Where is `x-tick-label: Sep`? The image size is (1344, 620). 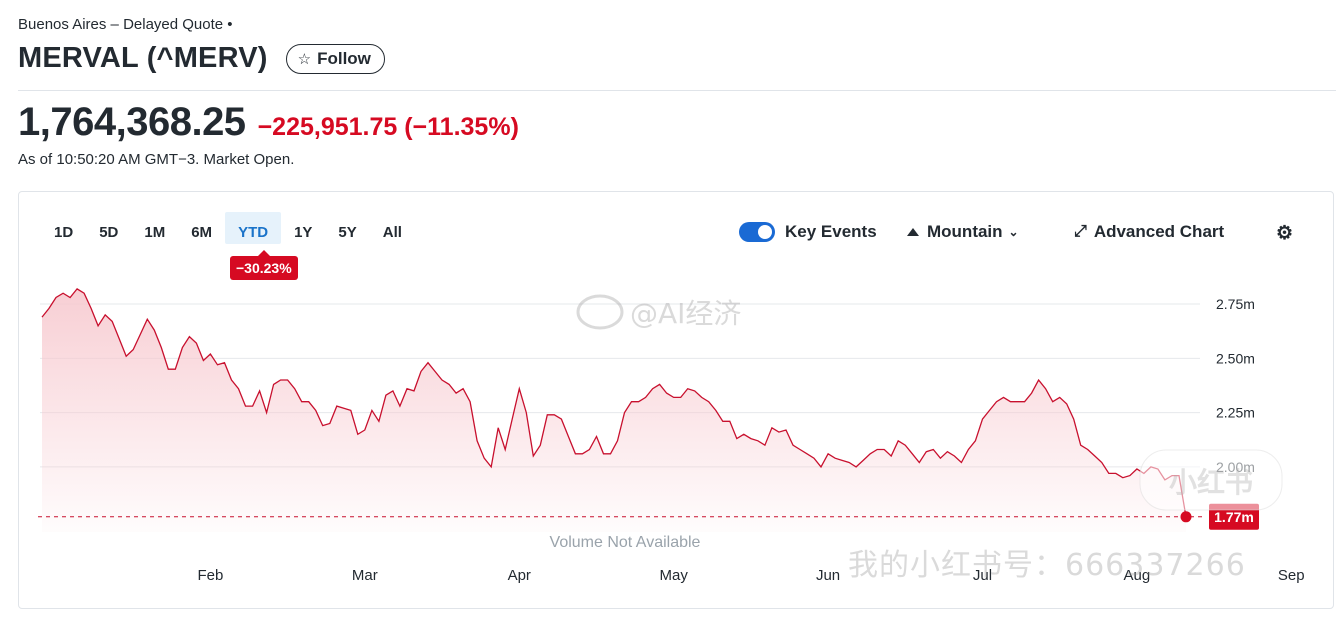 x-tick-label: Sep is located at coordinates (1291, 575).